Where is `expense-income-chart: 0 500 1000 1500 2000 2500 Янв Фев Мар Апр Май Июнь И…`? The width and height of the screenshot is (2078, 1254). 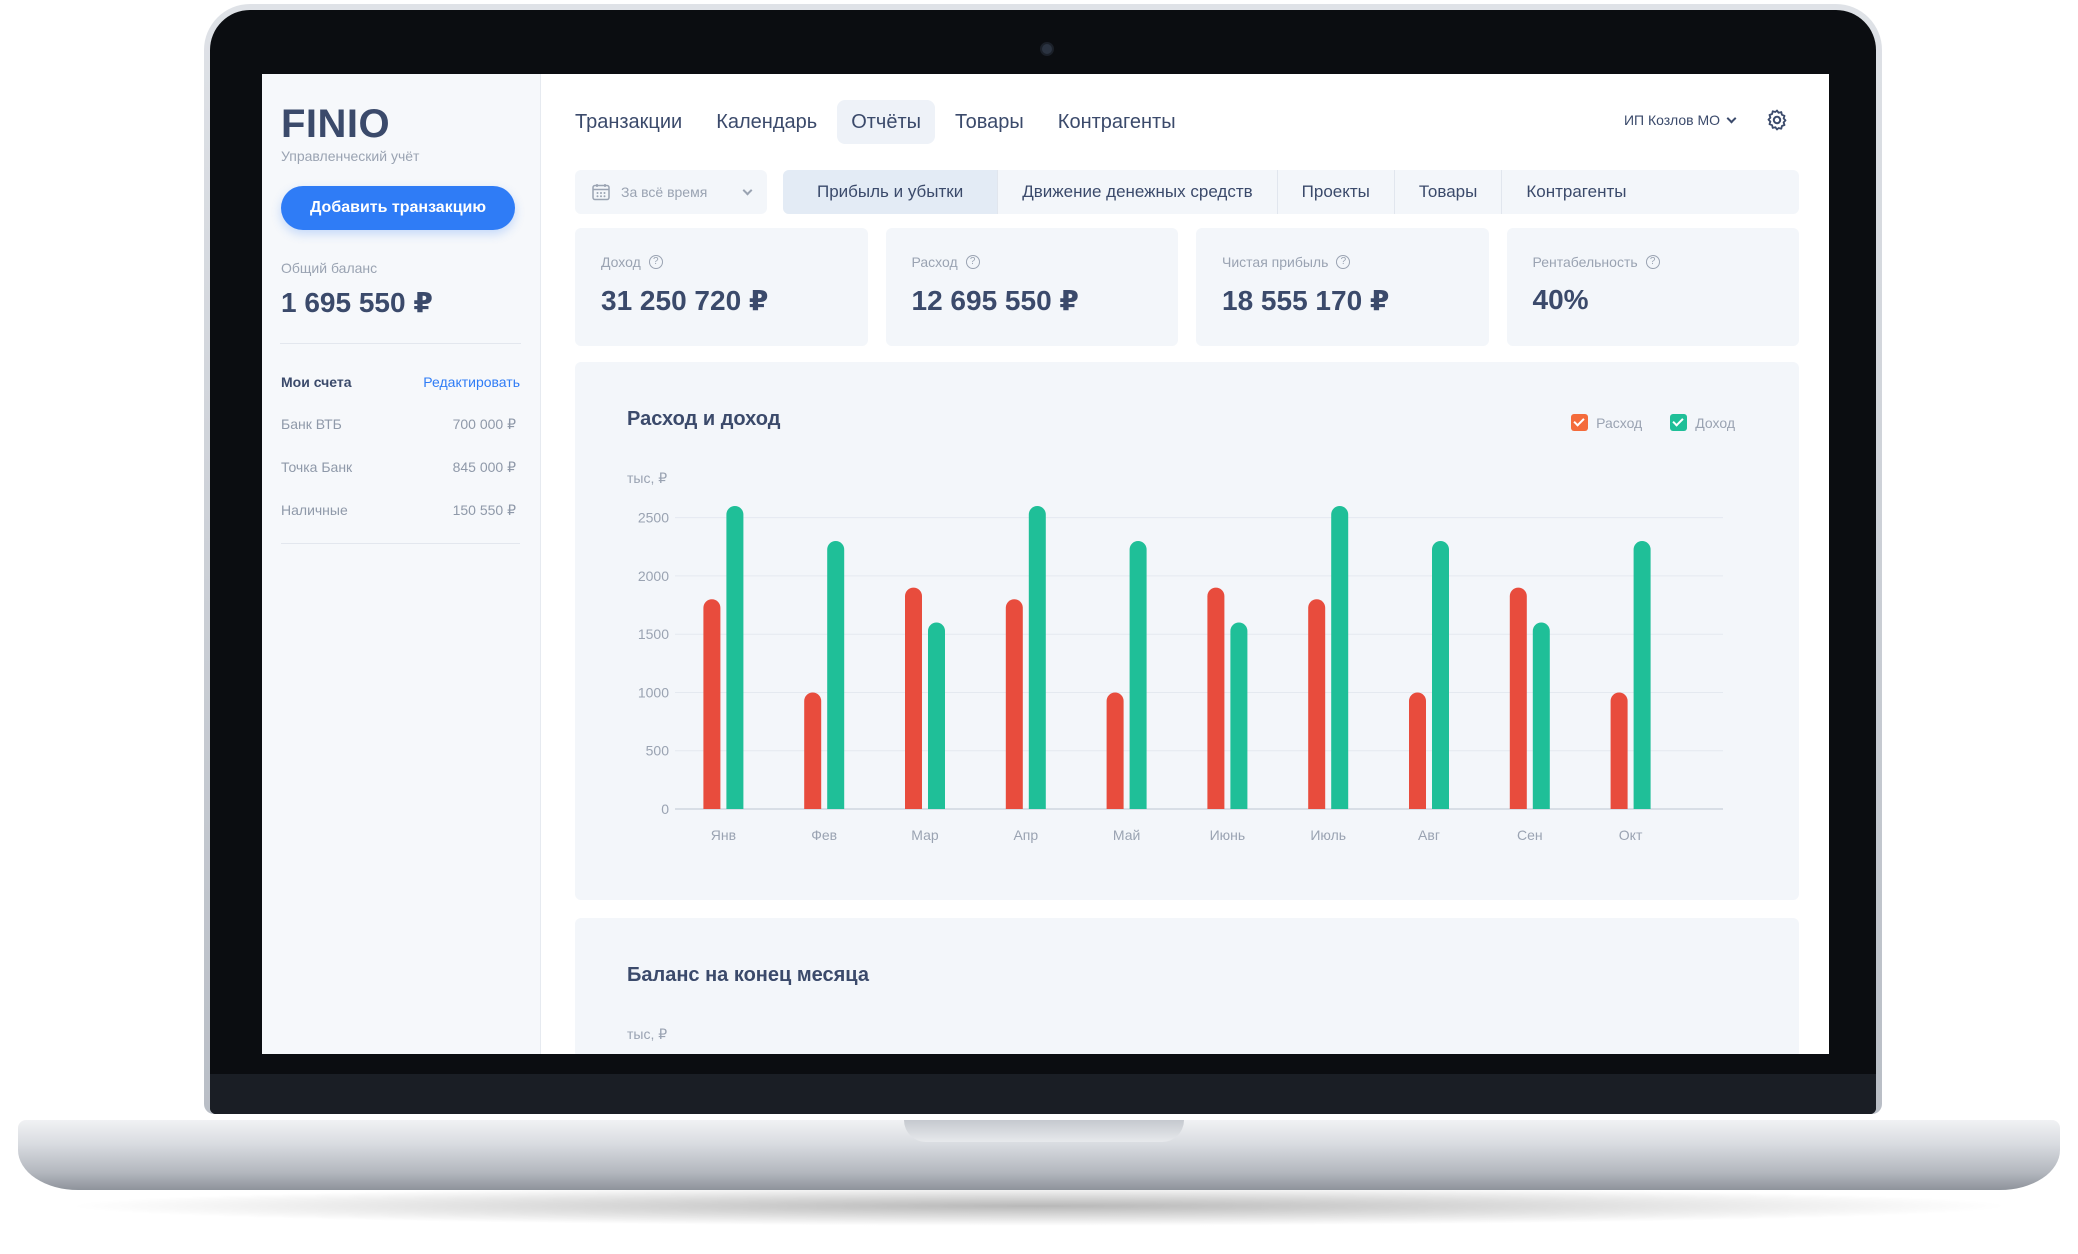
expense-income-chart: 0 500 1000 1500 2000 2500 Янв Фев Мар Апр Май Июнь И… is located at coordinates (1180, 674).